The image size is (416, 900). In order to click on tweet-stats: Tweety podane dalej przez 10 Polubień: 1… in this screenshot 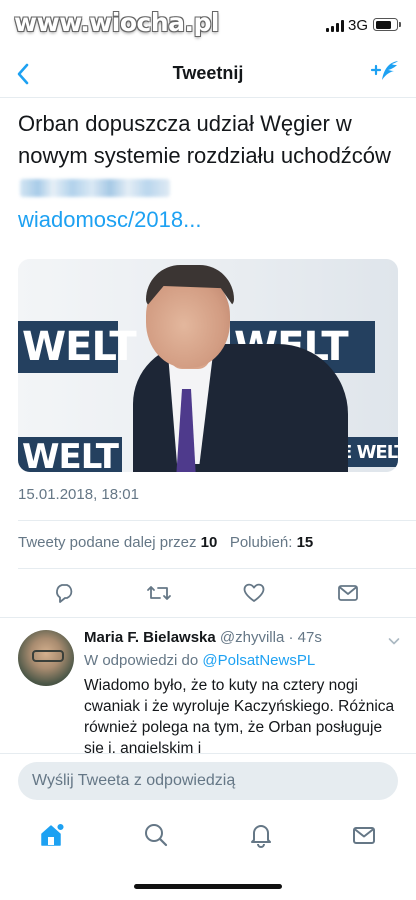, I will do `click(165, 542)`.